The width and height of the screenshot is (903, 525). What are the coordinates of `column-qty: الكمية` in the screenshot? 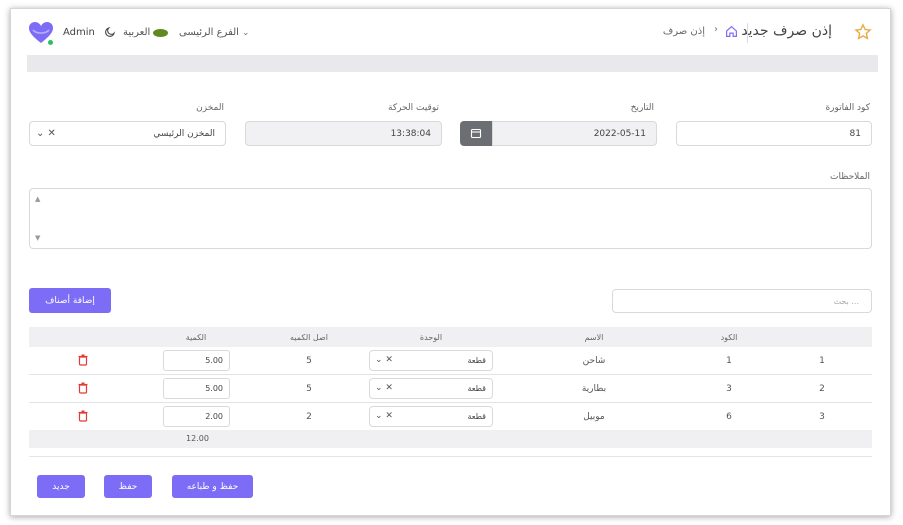 It's located at (196, 337).